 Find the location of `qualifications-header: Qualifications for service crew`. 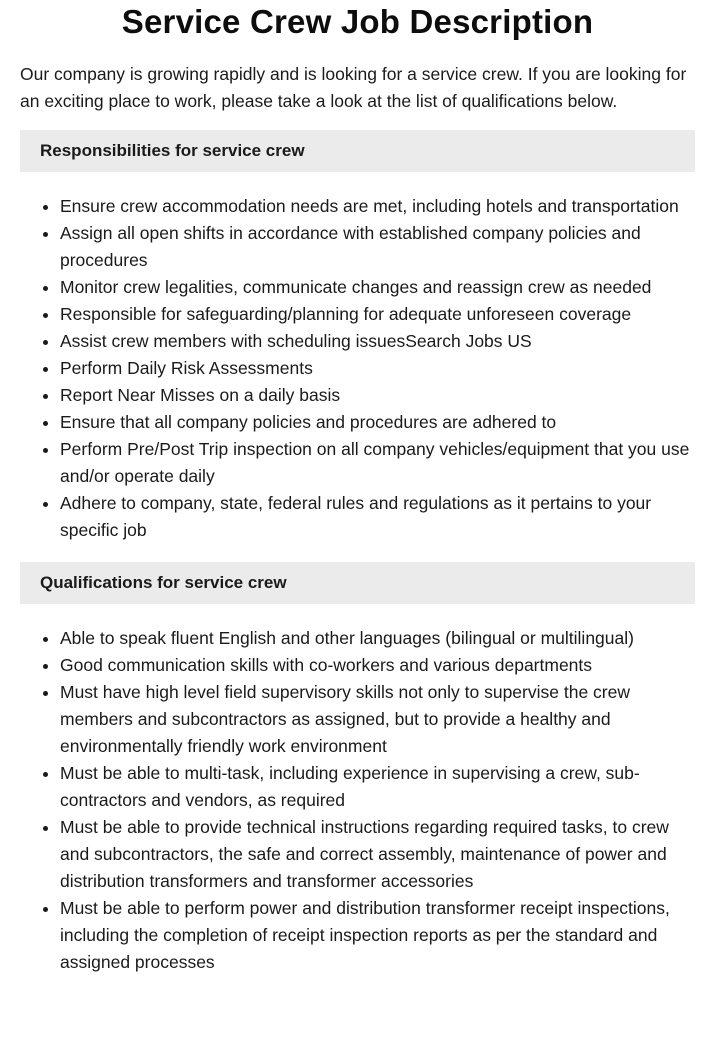

qualifications-header: Qualifications for service crew is located at coordinates (357, 583).